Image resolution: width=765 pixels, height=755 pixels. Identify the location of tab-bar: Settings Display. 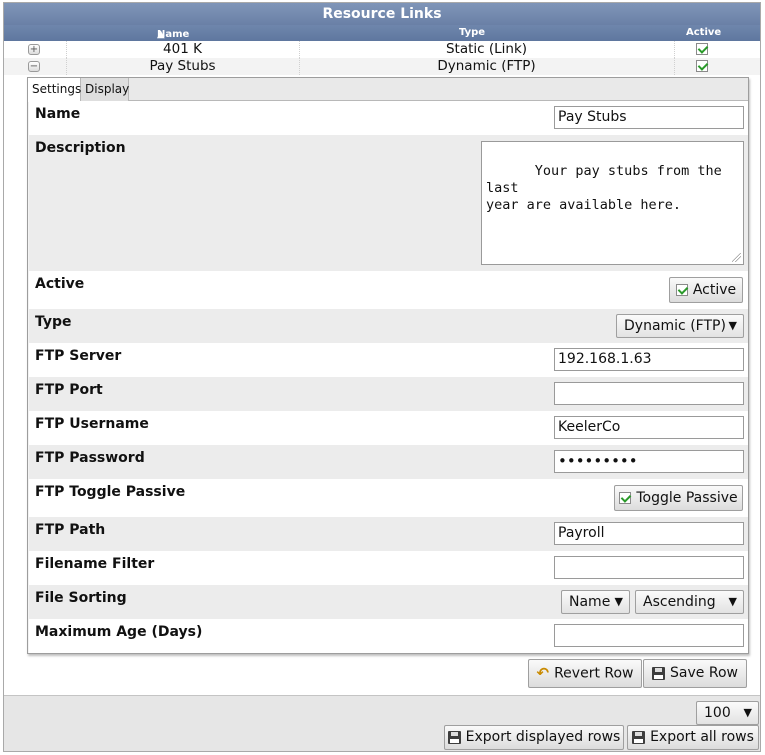
(388, 90).